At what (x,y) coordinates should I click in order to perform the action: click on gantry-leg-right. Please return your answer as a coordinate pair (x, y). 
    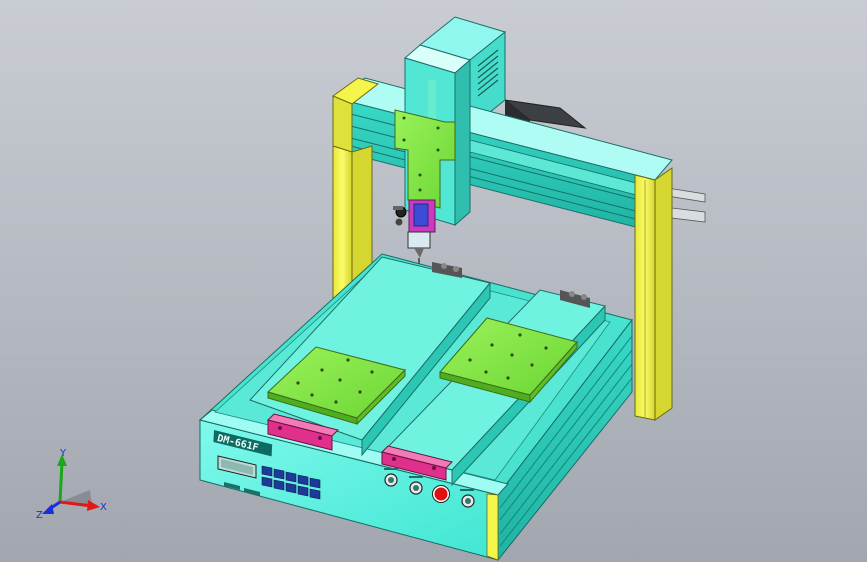
    Looking at the image, I should click on (653, 294).